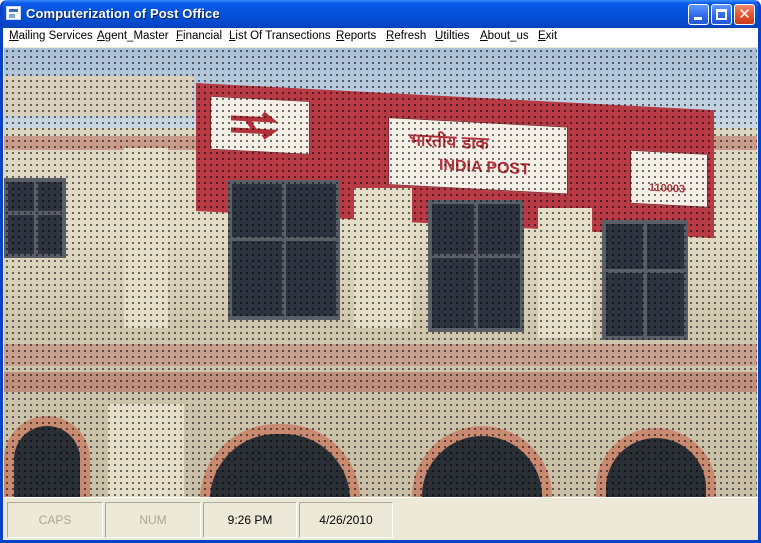 The width and height of the screenshot is (761, 543). I want to click on photo-roof, so click(99, 96).